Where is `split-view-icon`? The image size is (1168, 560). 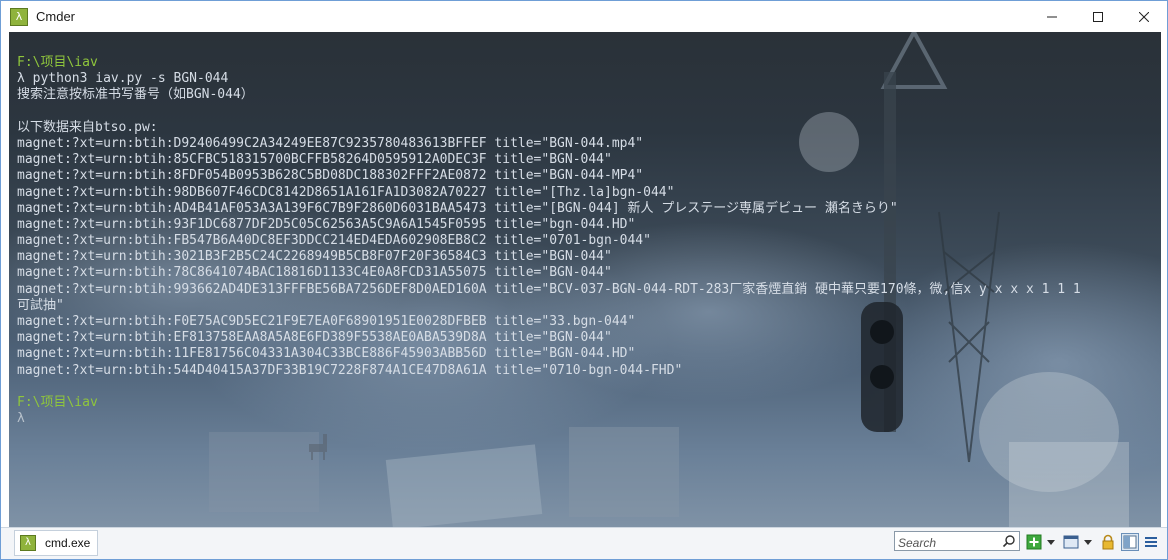 split-view-icon is located at coordinates (1130, 542).